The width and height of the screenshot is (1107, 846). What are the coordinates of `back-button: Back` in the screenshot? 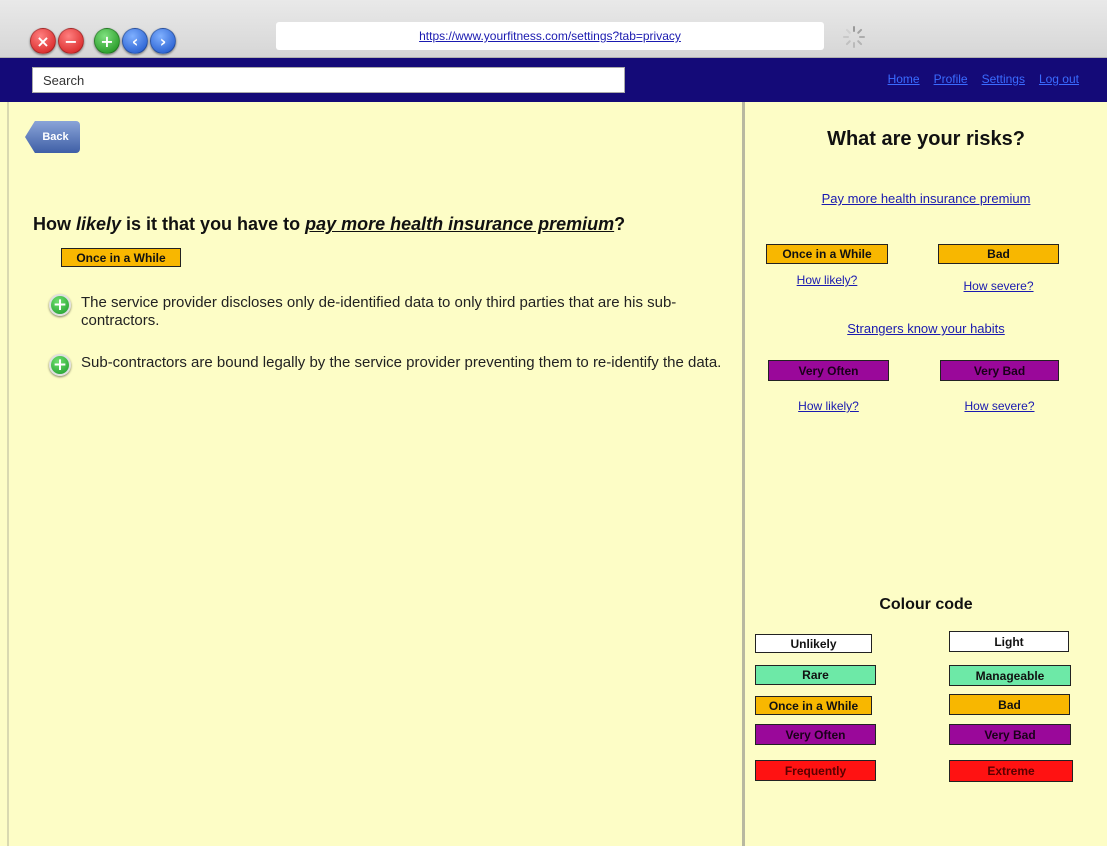 It's located at (52, 137).